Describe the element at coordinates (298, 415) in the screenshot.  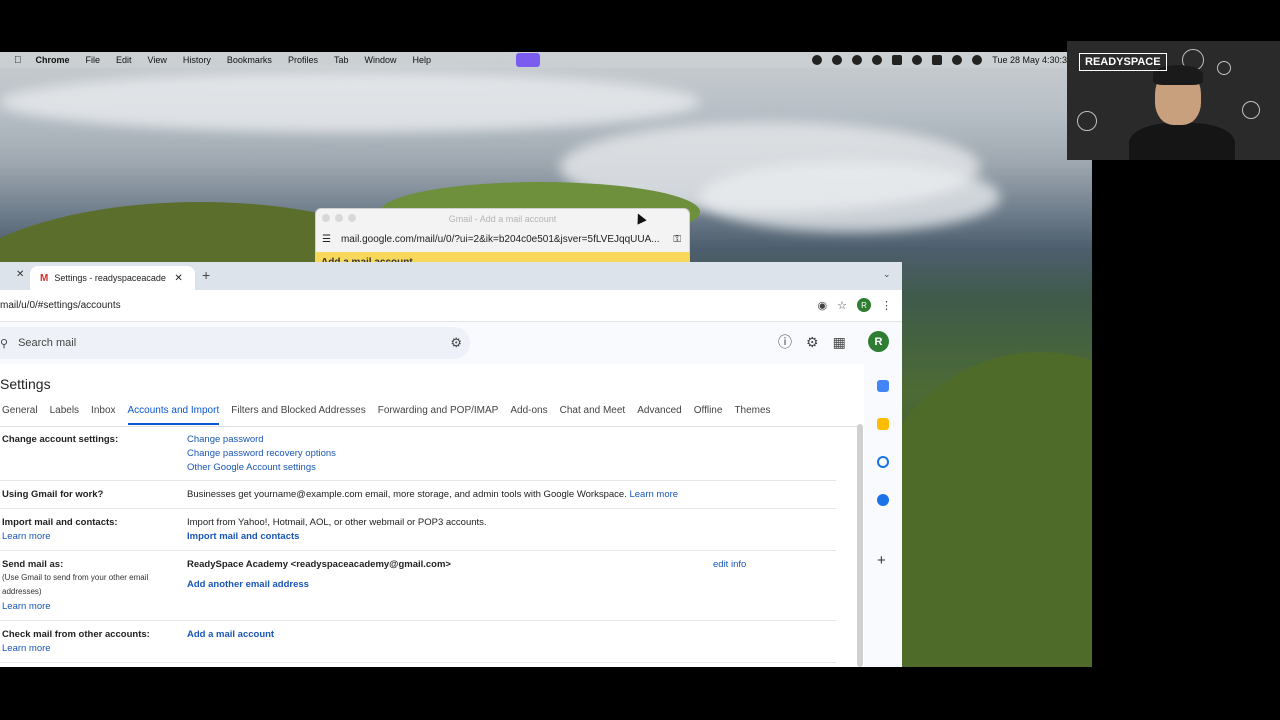
I see `tab-filters: Filters and Blocked Addresses` at that location.